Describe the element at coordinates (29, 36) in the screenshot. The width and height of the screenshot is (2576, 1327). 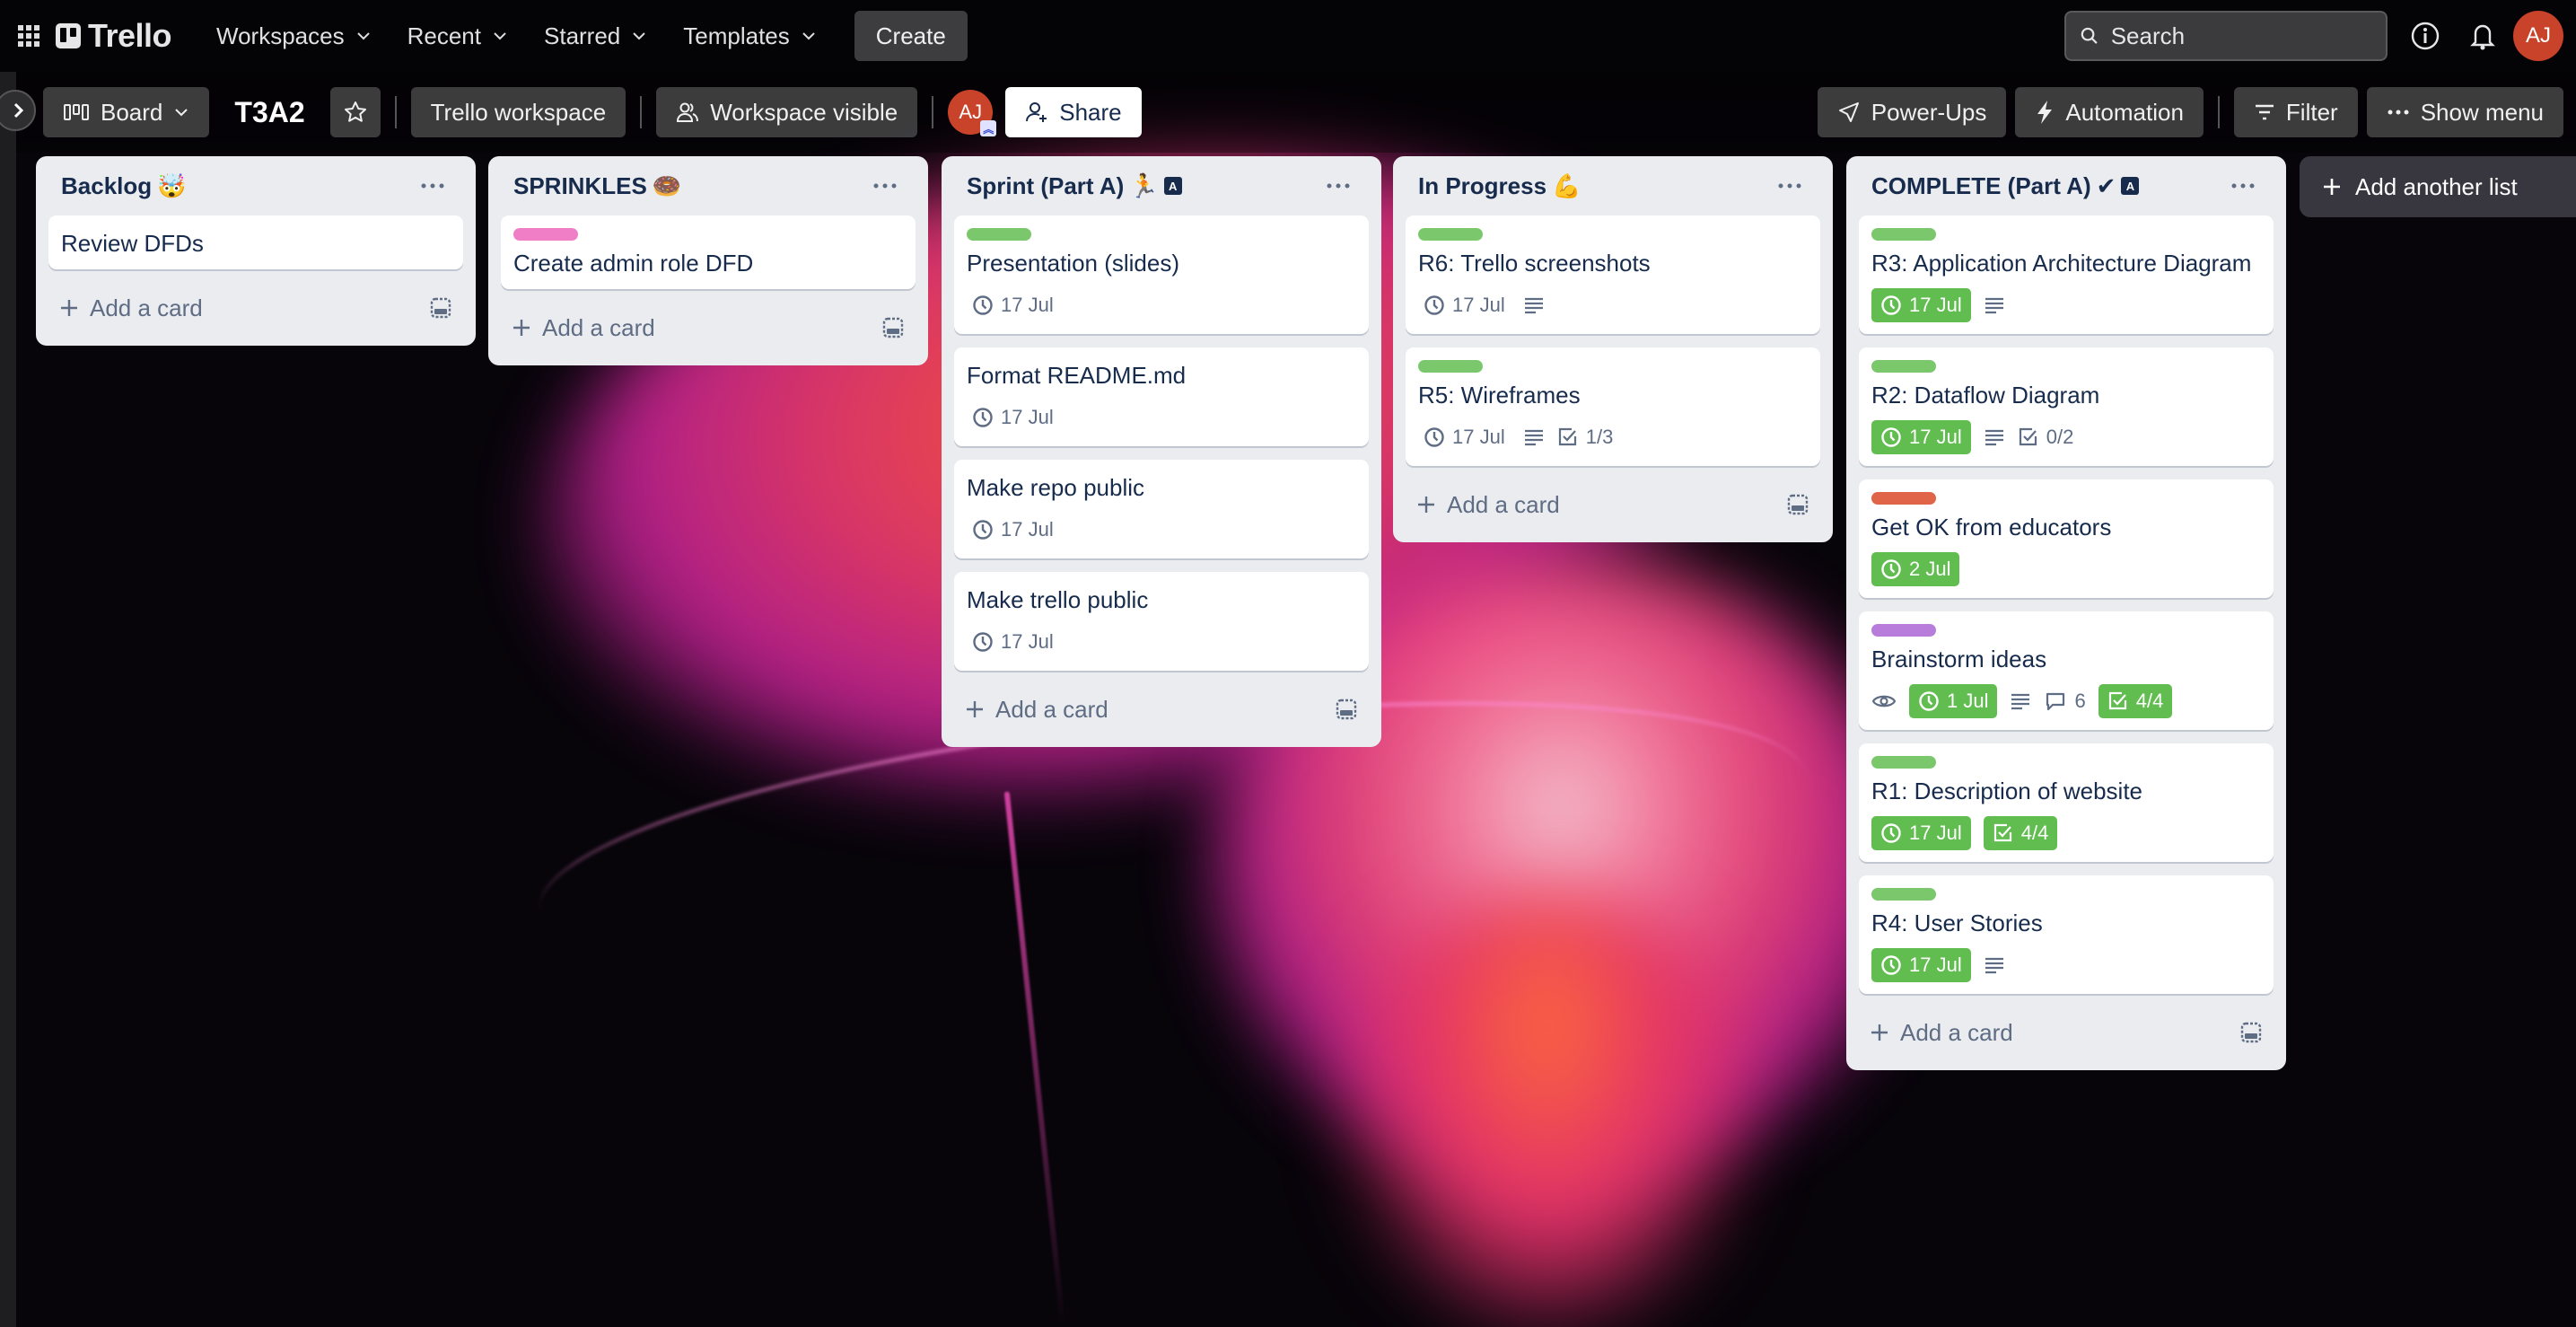
I see `app-switcher-icon` at that location.